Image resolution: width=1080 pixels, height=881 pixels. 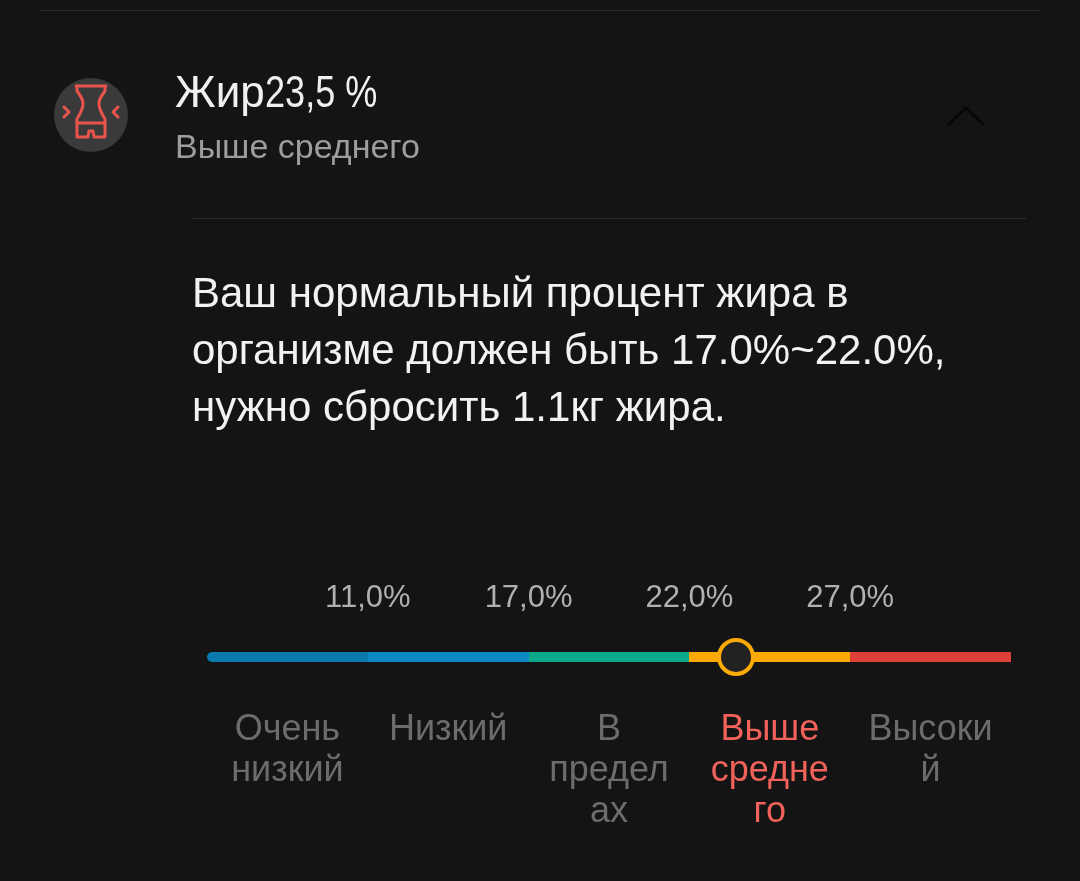 I want to click on tick-label: 11,0%, so click(x=368, y=597).